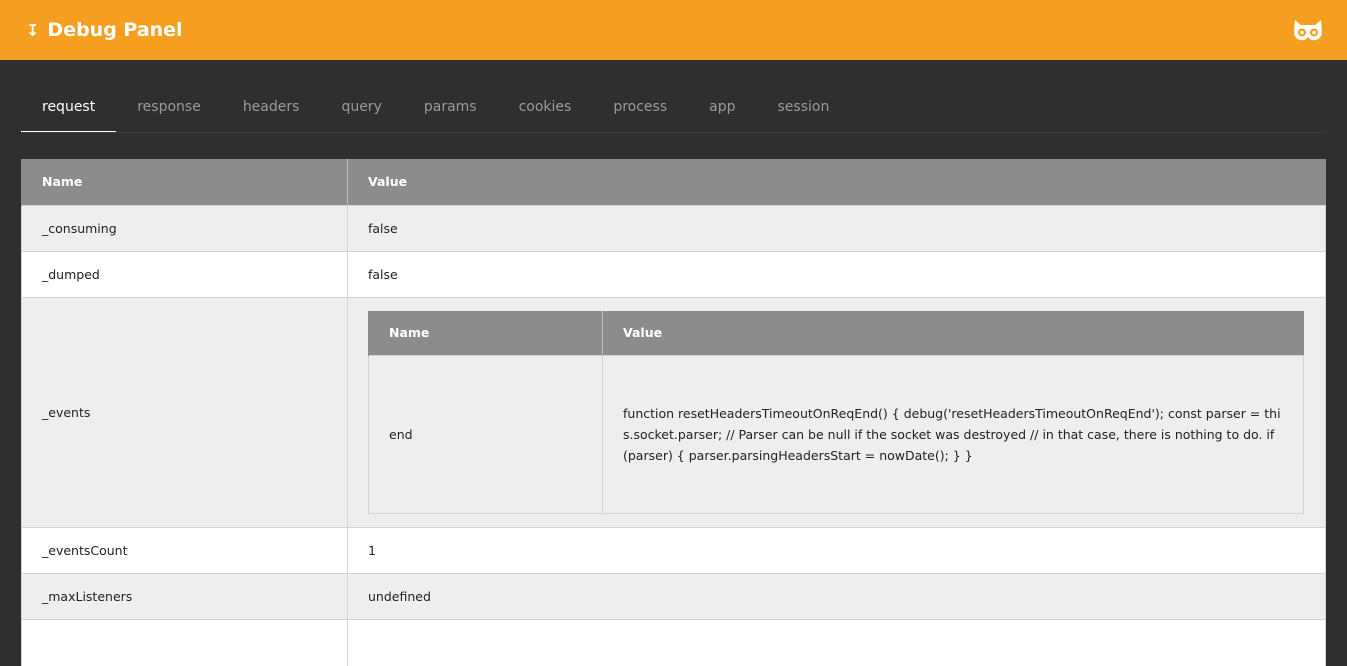 Image resolution: width=1347 pixels, height=666 pixels. Describe the element at coordinates (69, 109) in the screenshot. I see `tab-request: request` at that location.